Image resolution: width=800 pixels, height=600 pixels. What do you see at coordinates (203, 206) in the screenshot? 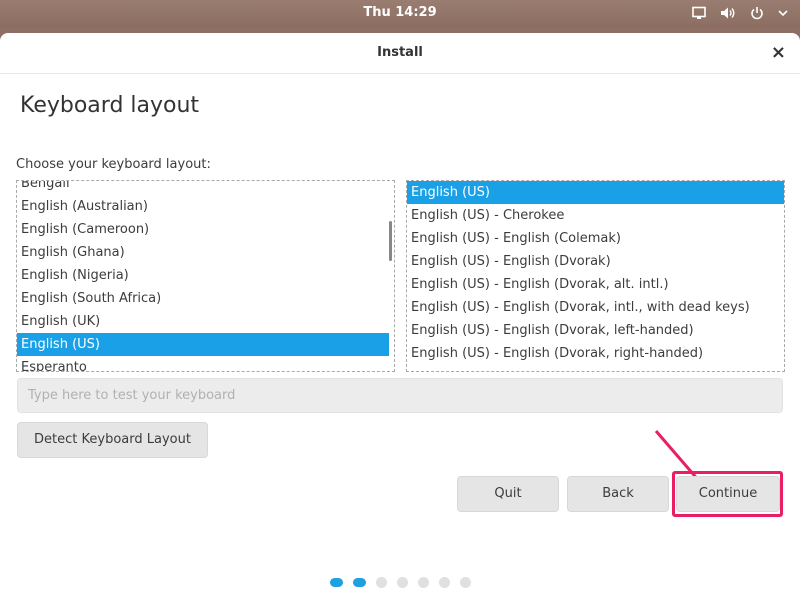
I see `list-item: English (Australian)` at bounding box center [203, 206].